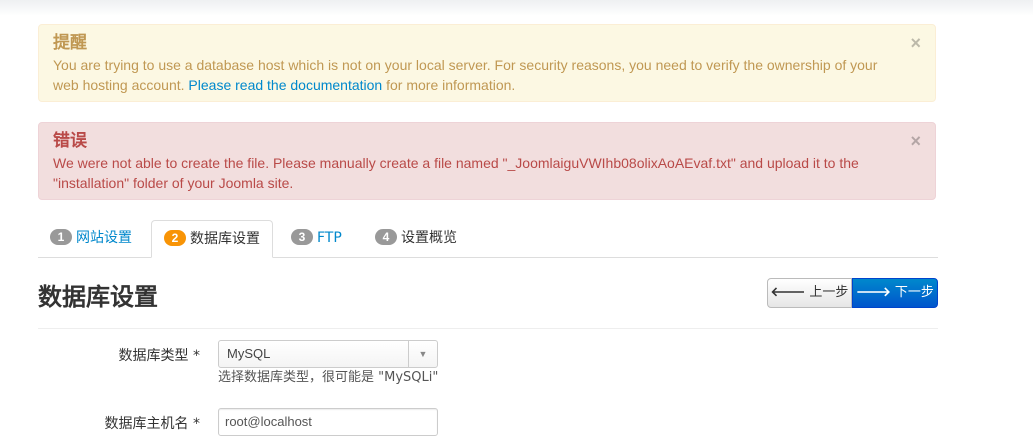  What do you see at coordinates (249, 353) in the screenshot?
I see `db-type-value: MySQL` at bounding box center [249, 353].